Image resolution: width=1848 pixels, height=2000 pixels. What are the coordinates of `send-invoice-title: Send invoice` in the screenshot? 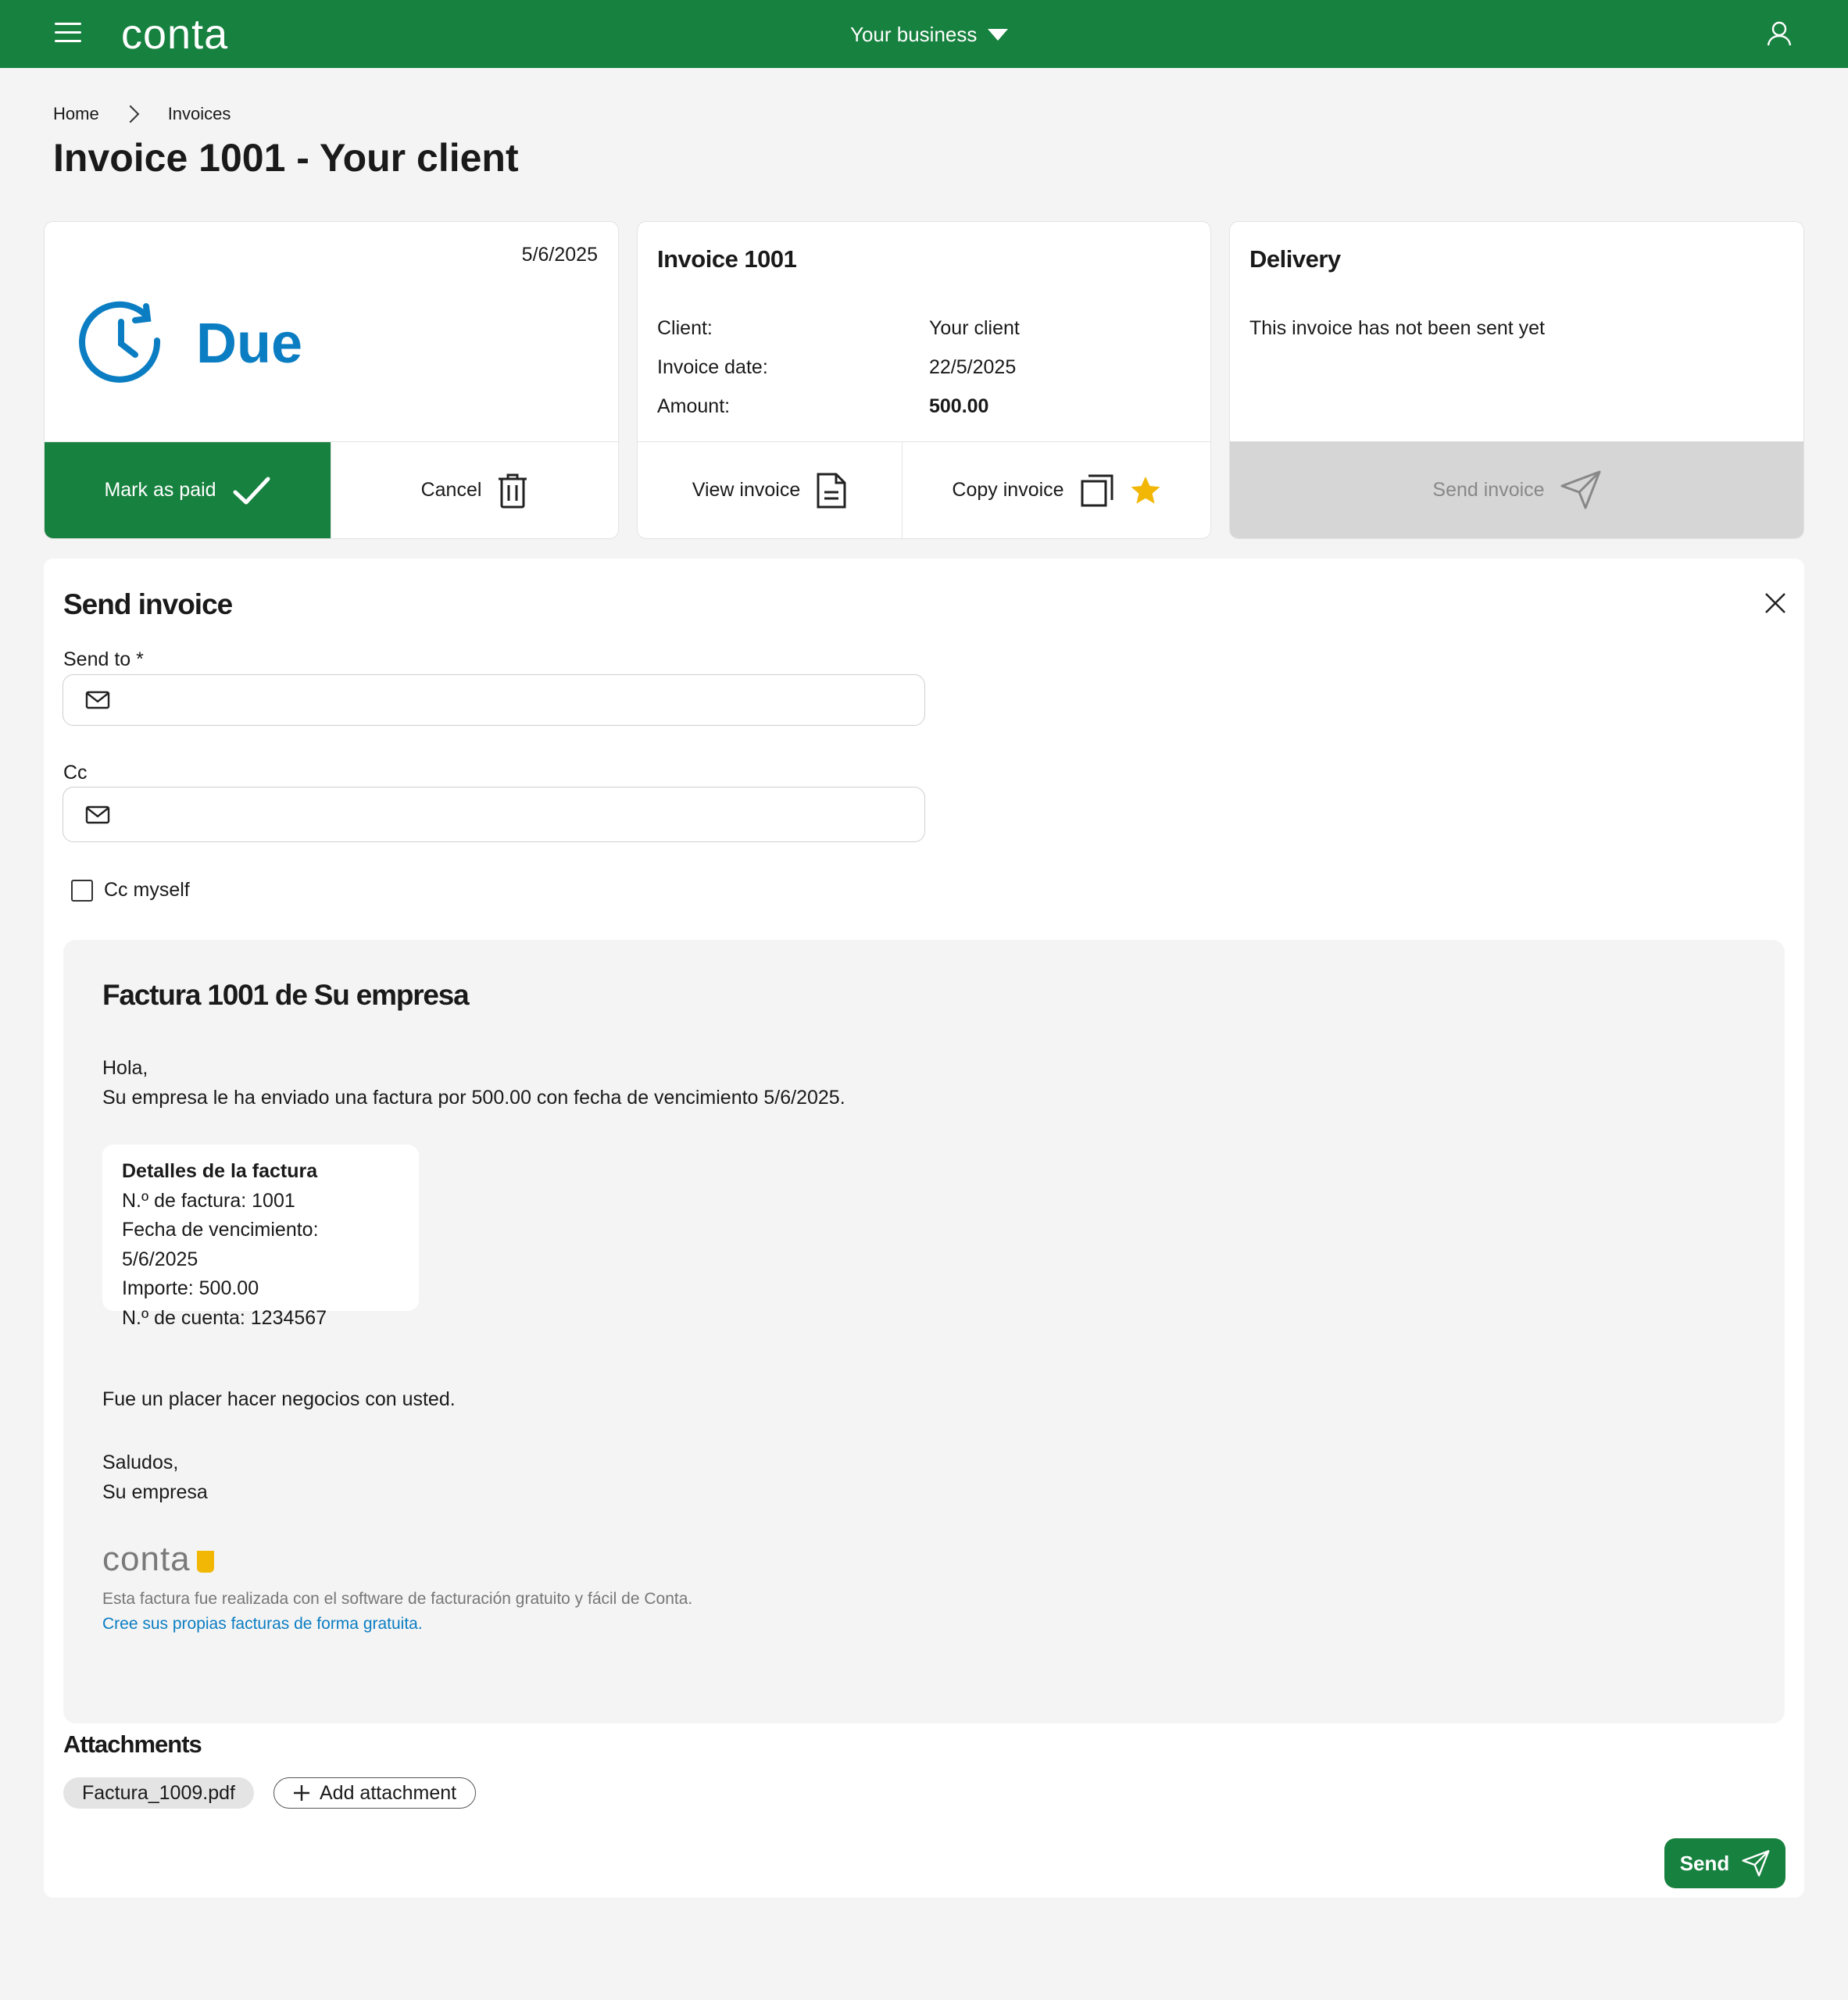 It's located at (148, 604).